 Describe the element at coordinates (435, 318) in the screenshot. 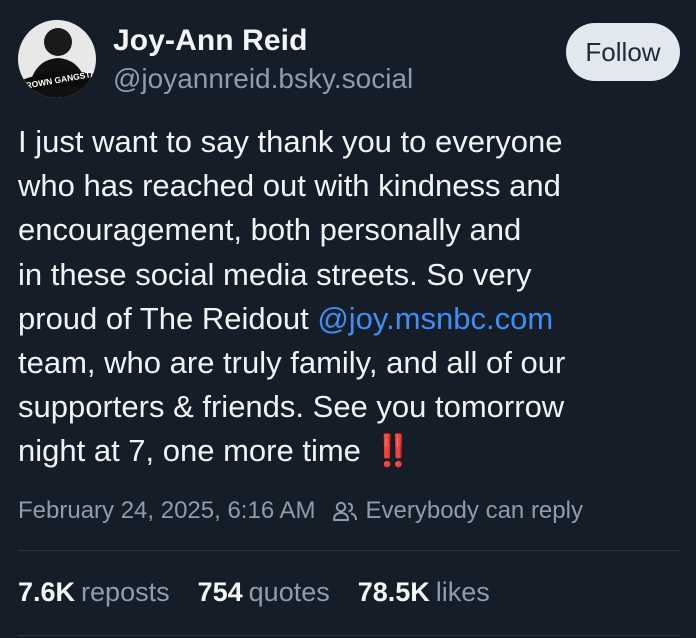

I see `mention-link: @joy.msnbc.com` at that location.